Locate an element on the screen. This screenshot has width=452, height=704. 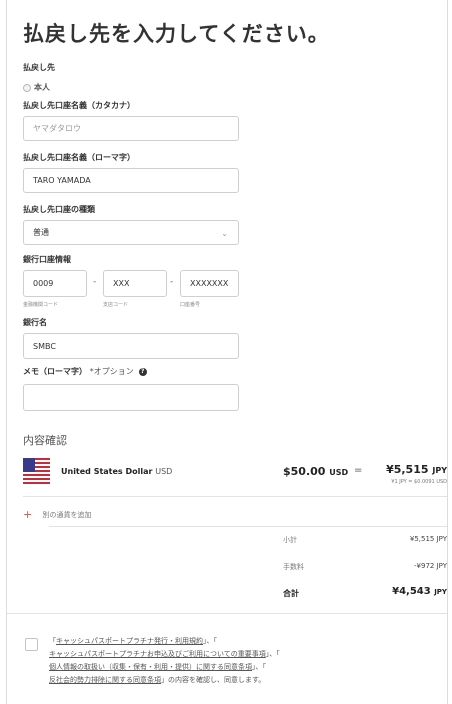
bank-code-caption: 金融機関コード is located at coordinates (41, 305).